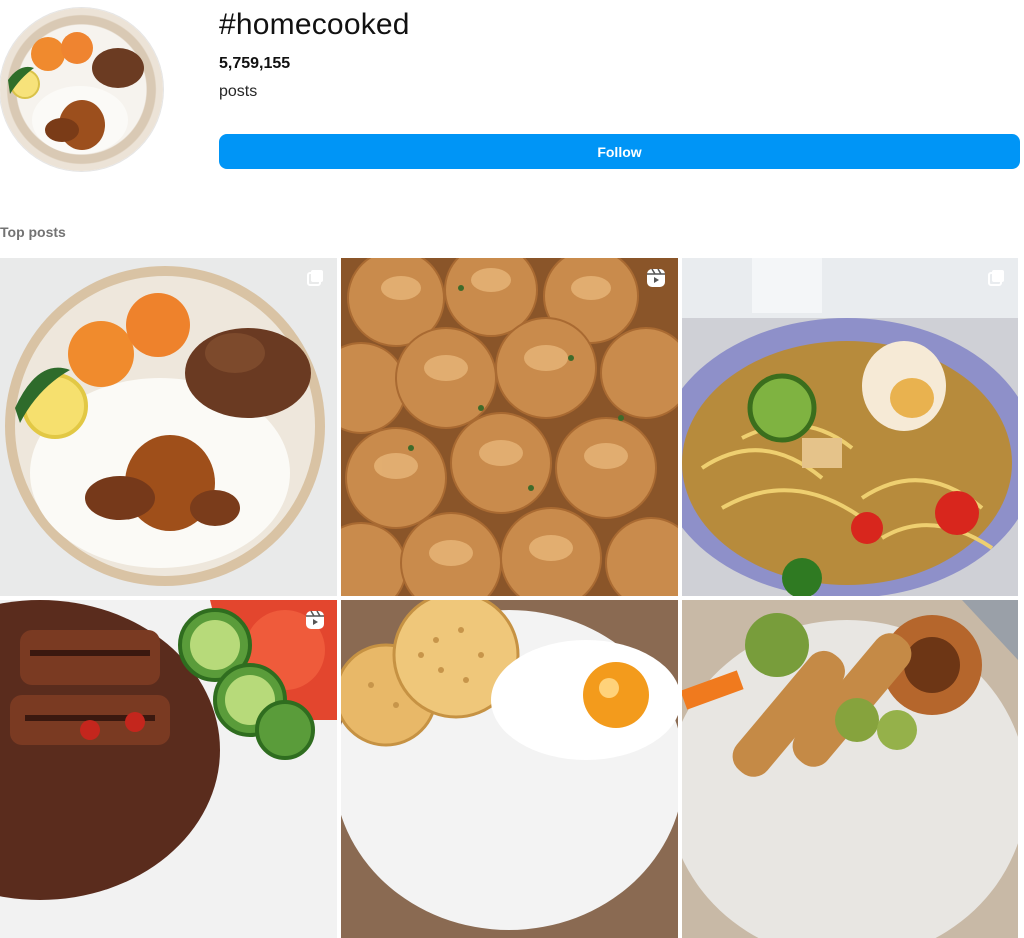 The width and height of the screenshot is (1024, 938). What do you see at coordinates (33, 232) in the screenshot?
I see `top-posts-heading: Top posts` at bounding box center [33, 232].